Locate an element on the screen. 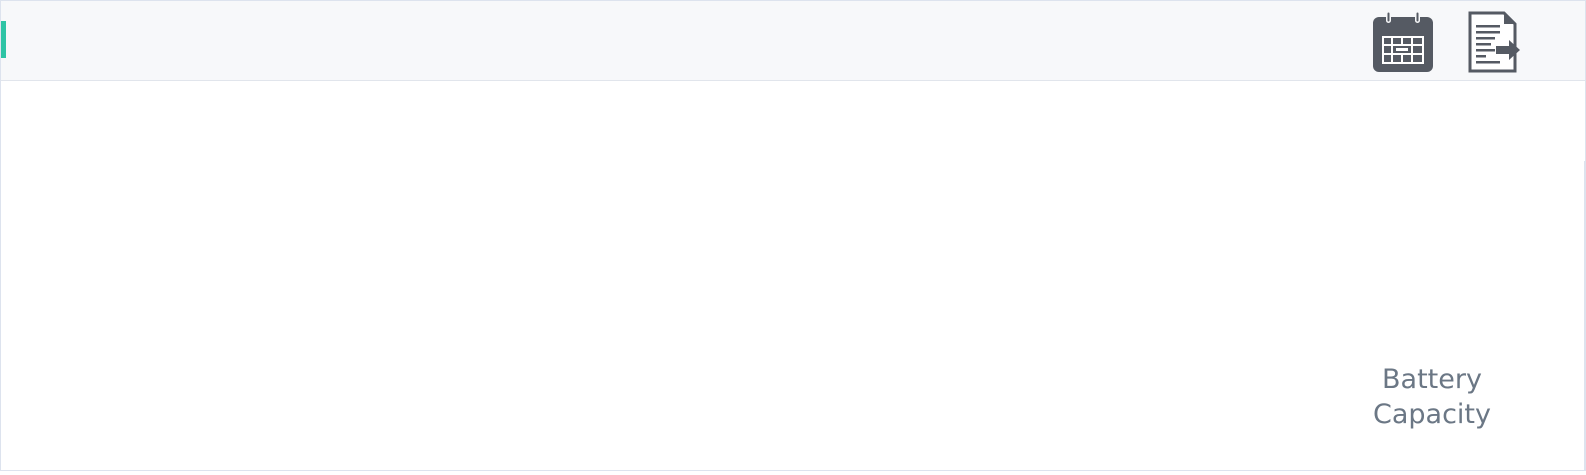 This screenshot has height=475, width=1586. battery-capacity-label: Battery Capacity is located at coordinates (1432, 397).